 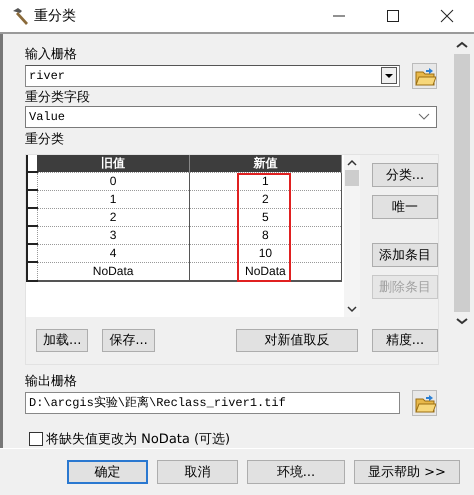 What do you see at coordinates (58, 97) in the screenshot?
I see `field-label: 重分类字段` at bounding box center [58, 97].